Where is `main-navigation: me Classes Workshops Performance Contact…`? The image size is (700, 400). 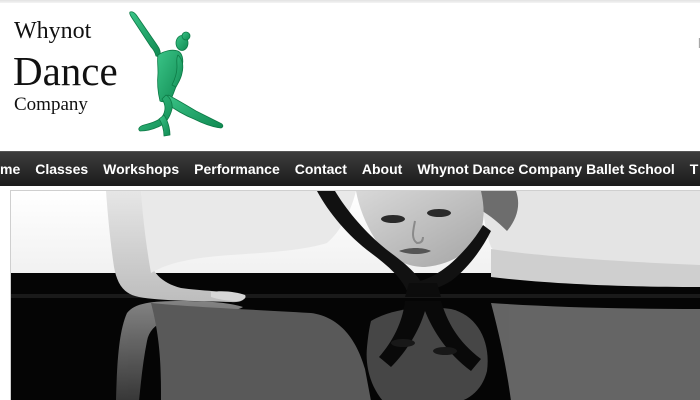
main-navigation: me Classes Workshops Performance Contact… is located at coordinates (350, 168).